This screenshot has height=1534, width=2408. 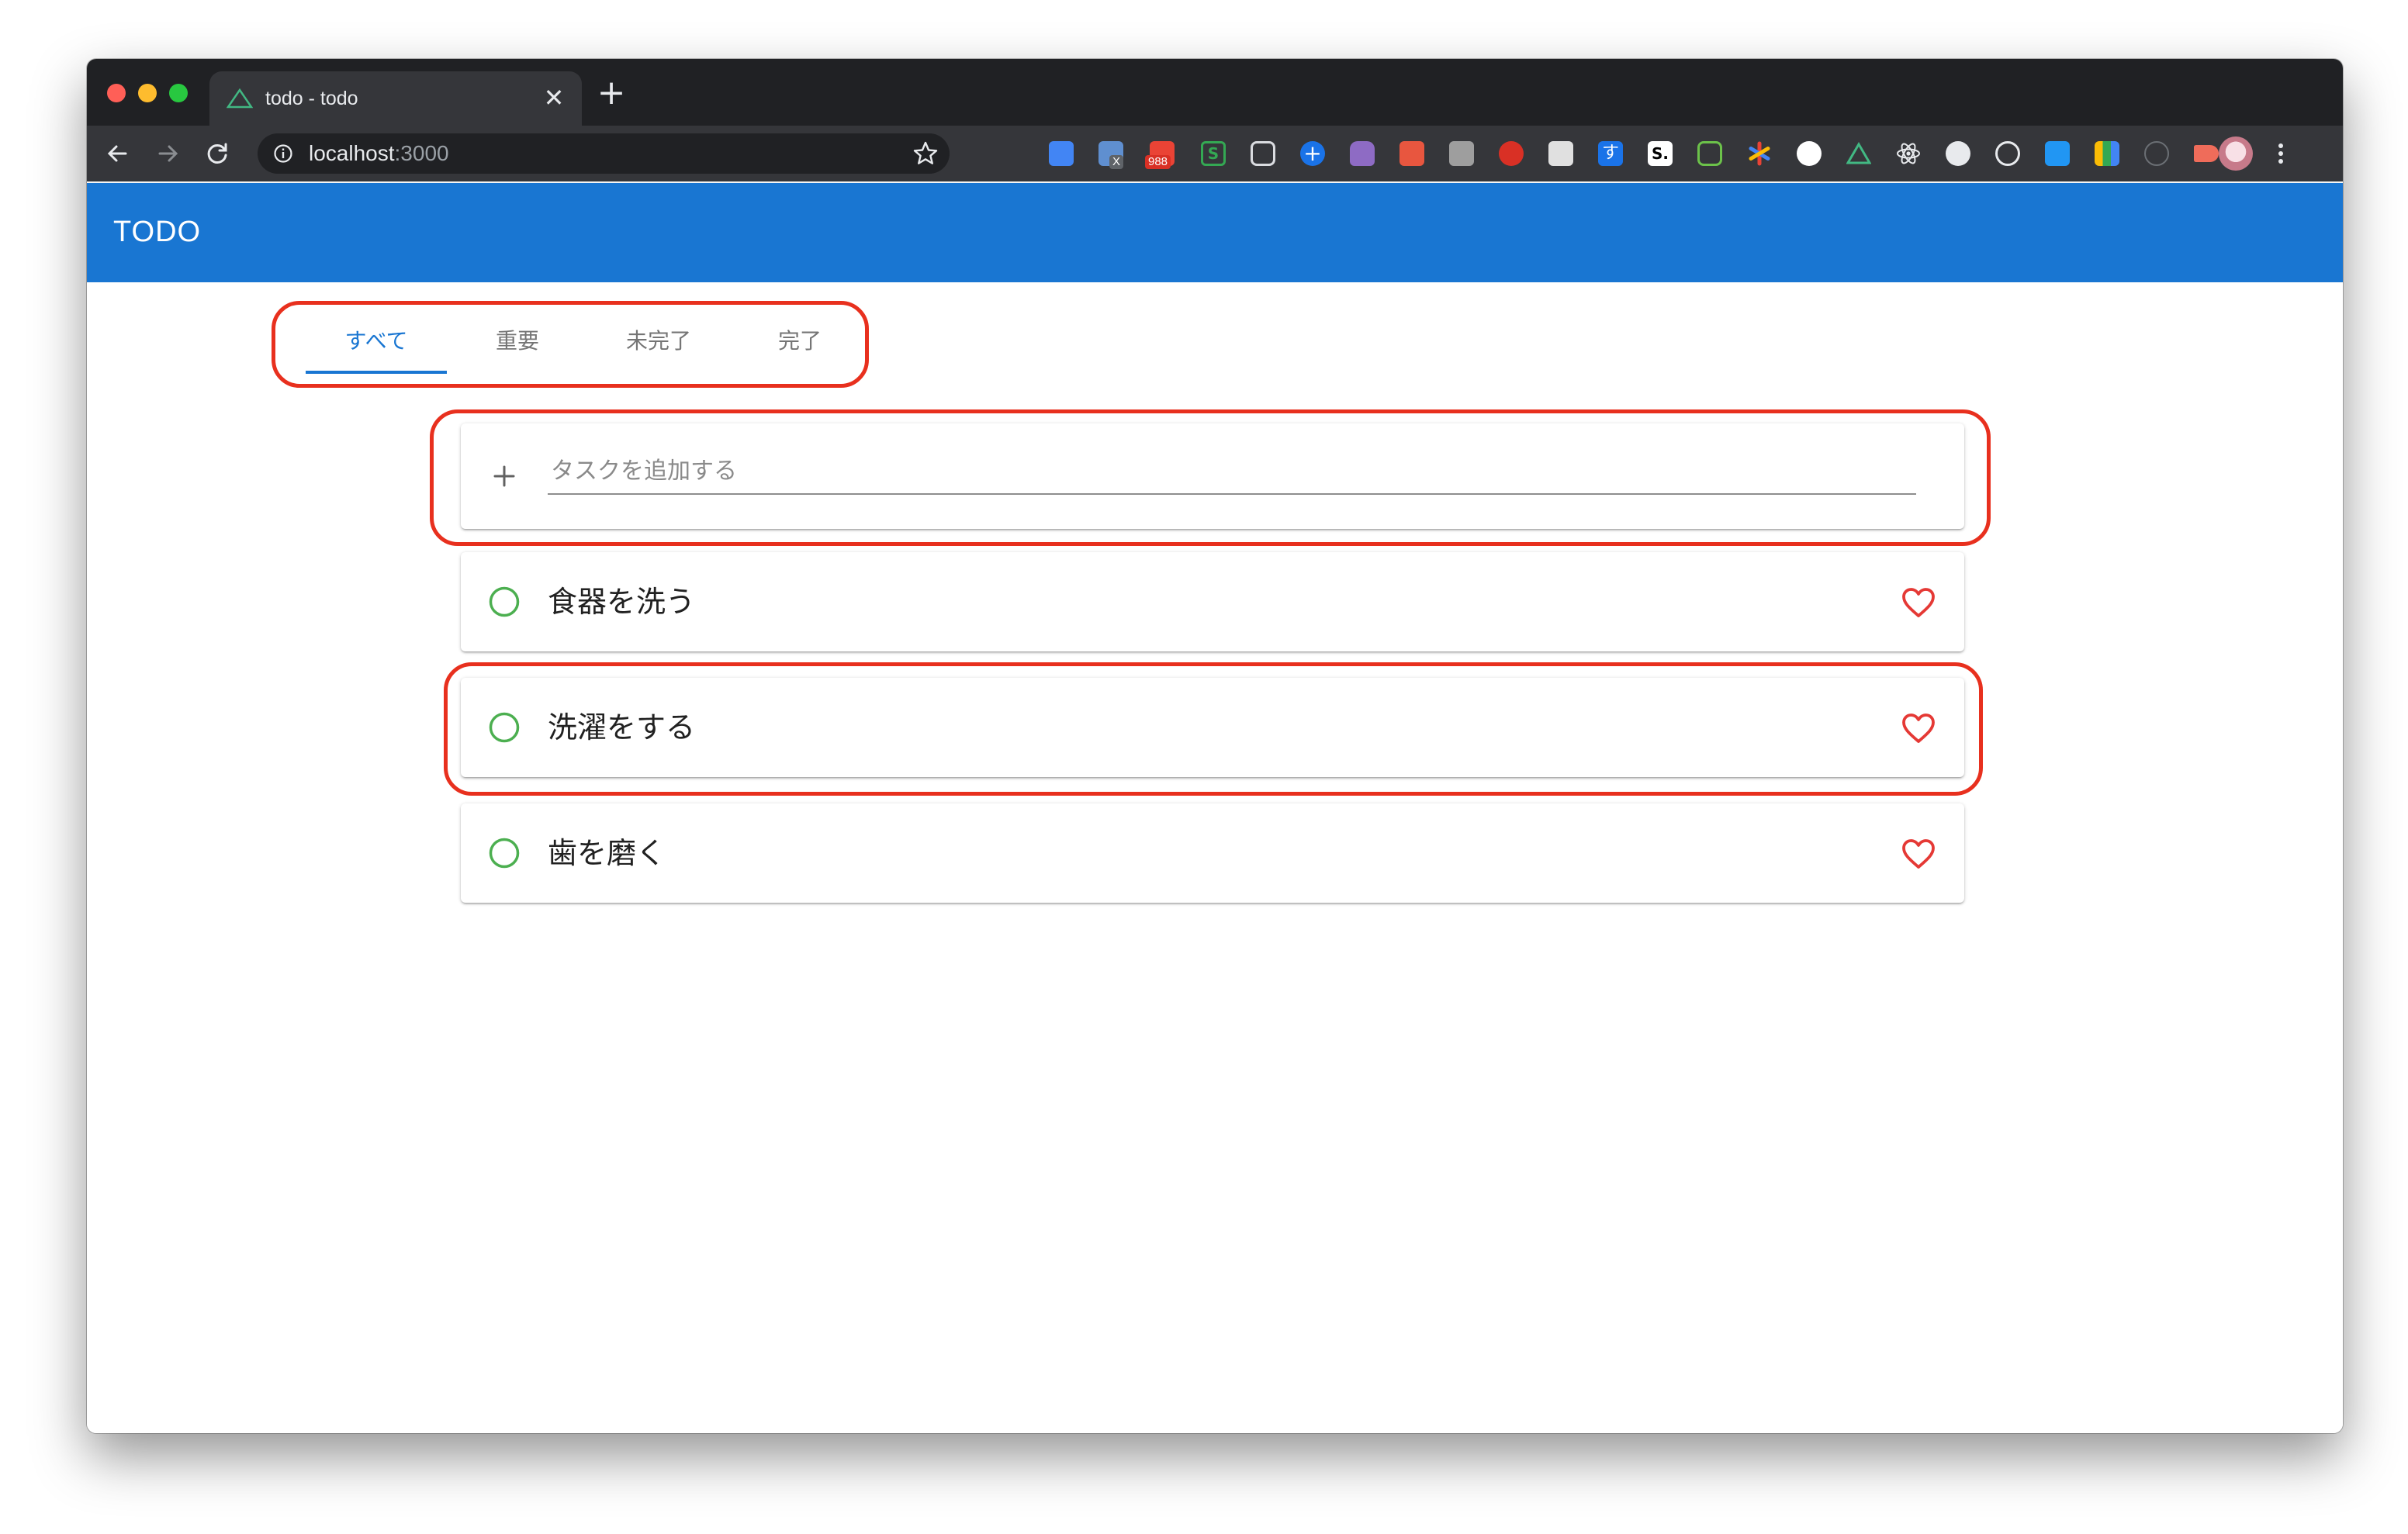 I want to click on reload-icon, so click(x=217, y=153).